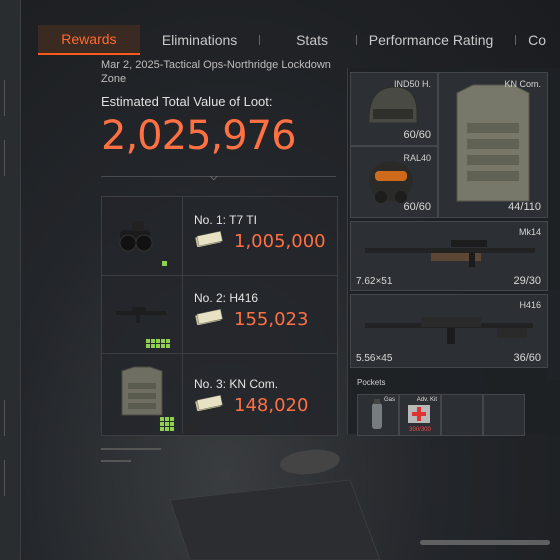 The image size is (560, 560). Describe the element at coordinates (271, 319) in the screenshot. I see `loot-value: 155,023` at that location.